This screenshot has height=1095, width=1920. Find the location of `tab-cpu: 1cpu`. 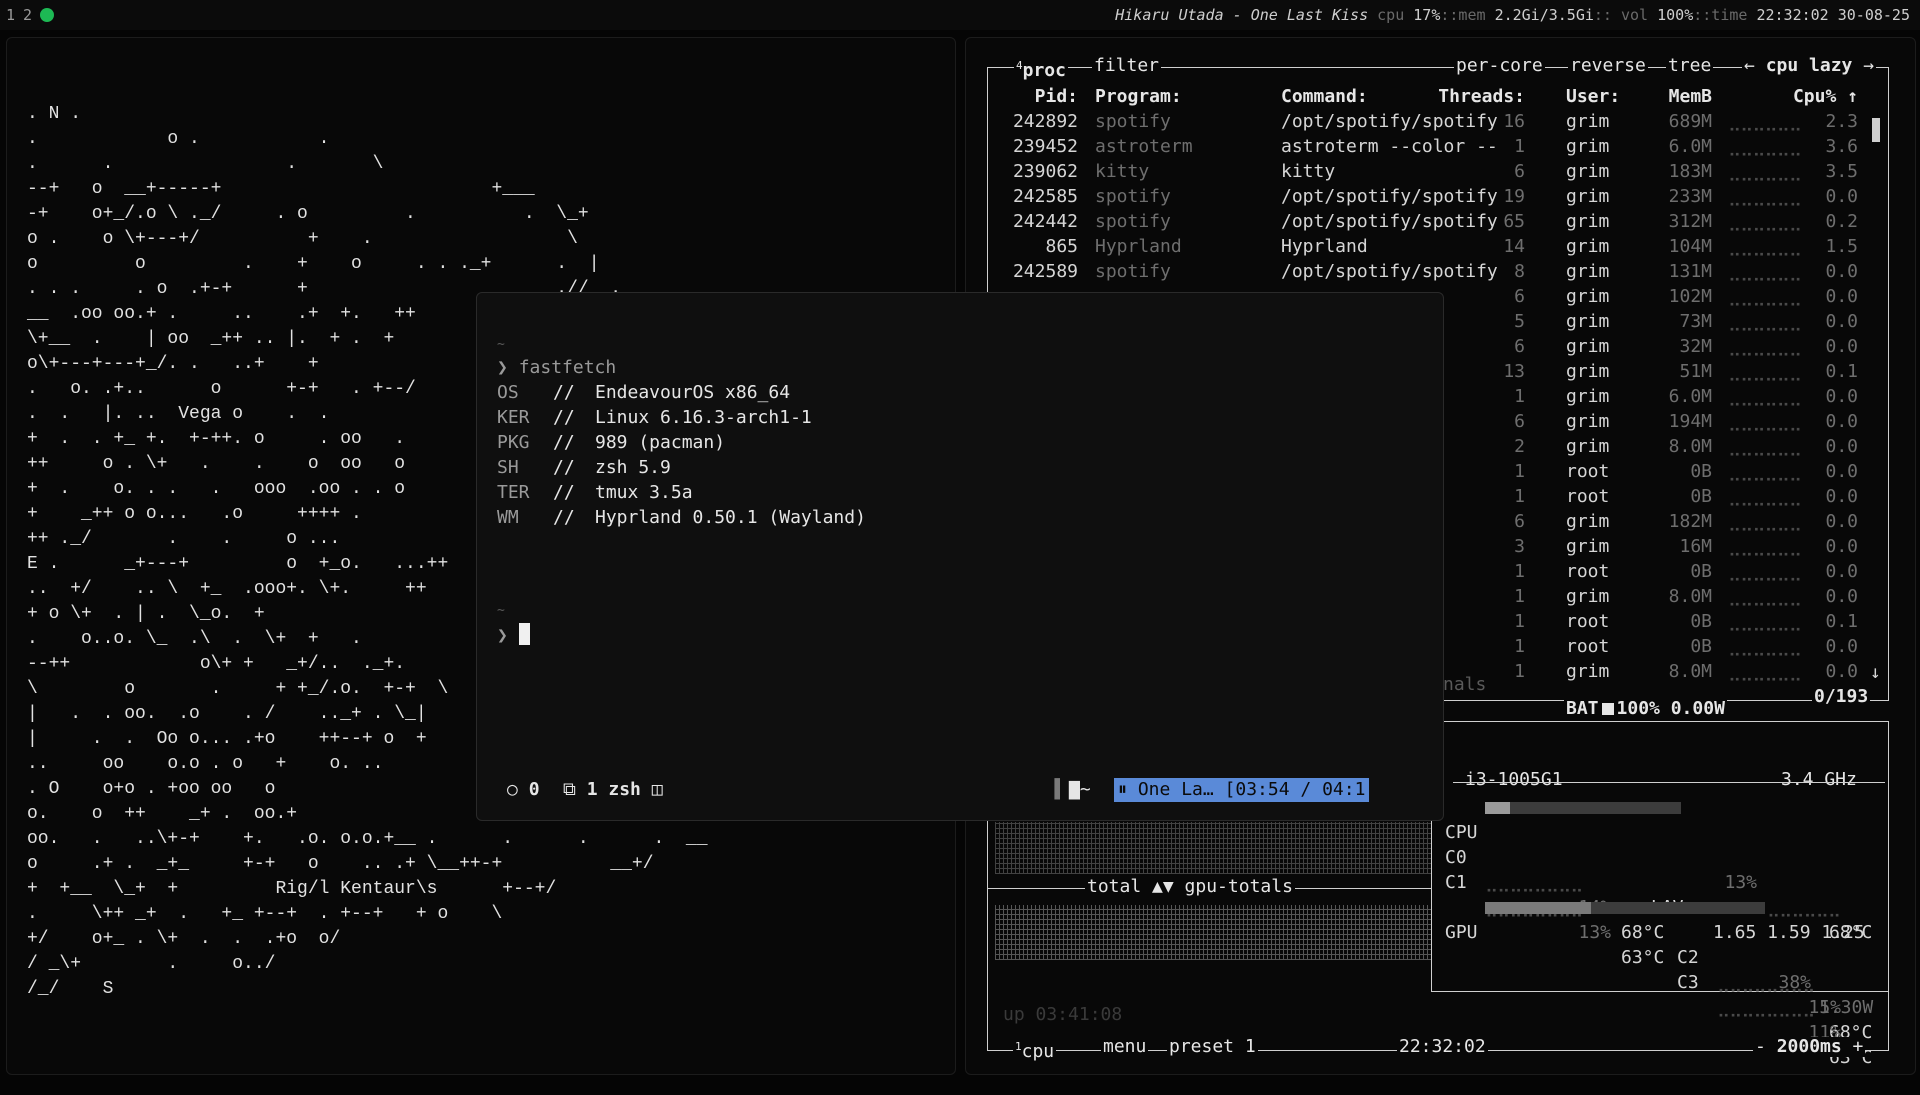

tab-cpu: 1cpu is located at coordinates (1035, 1049).